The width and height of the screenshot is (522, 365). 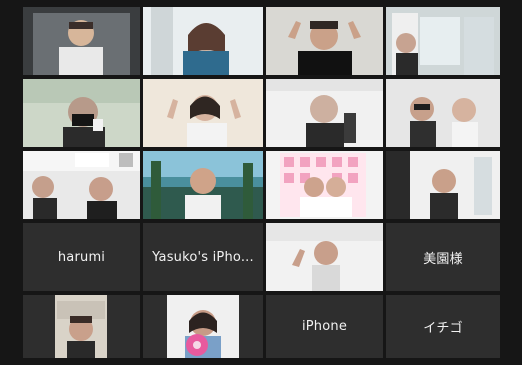 I want to click on participant-name-16: 美園様, so click(x=443, y=259).